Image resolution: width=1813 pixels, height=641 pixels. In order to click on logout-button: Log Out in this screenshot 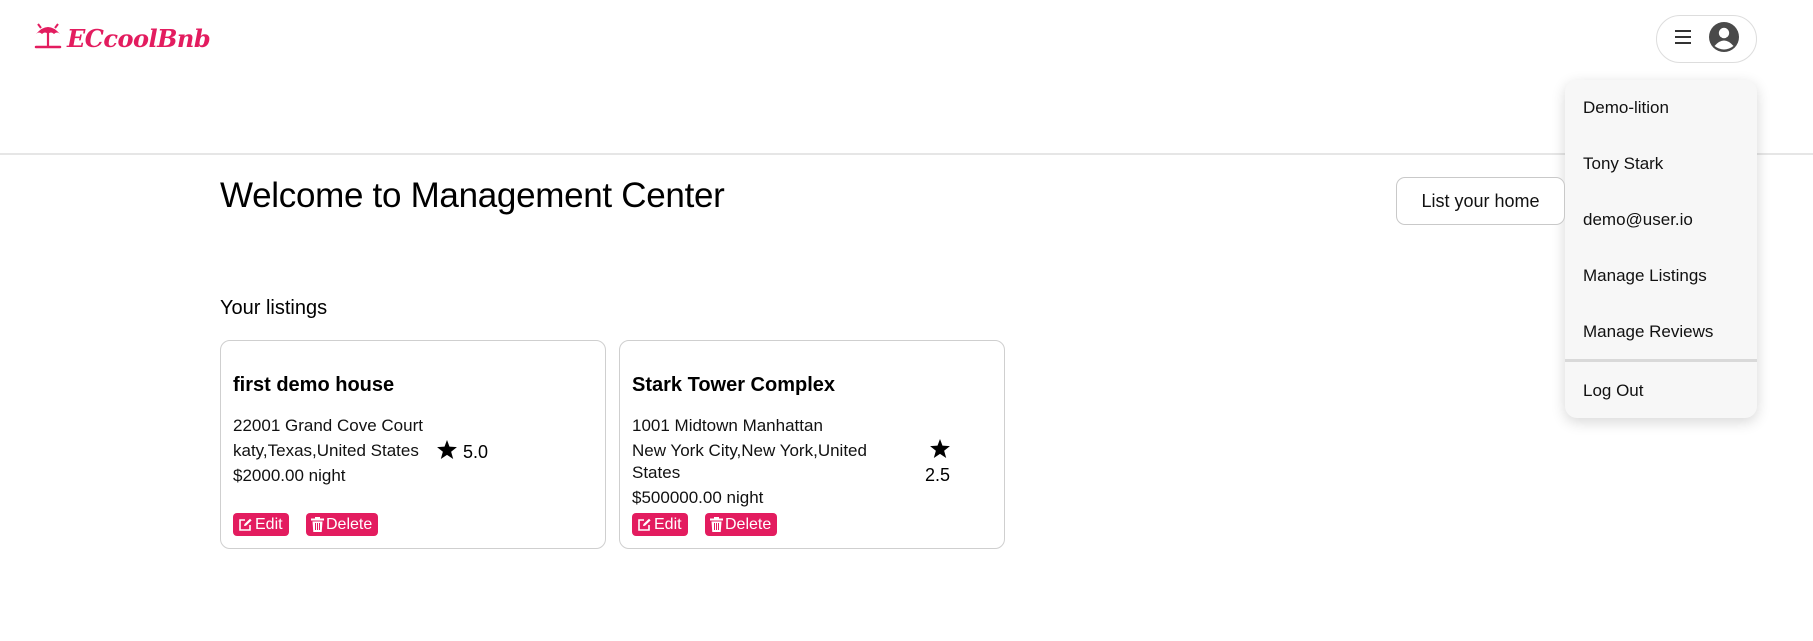, I will do `click(1613, 391)`.